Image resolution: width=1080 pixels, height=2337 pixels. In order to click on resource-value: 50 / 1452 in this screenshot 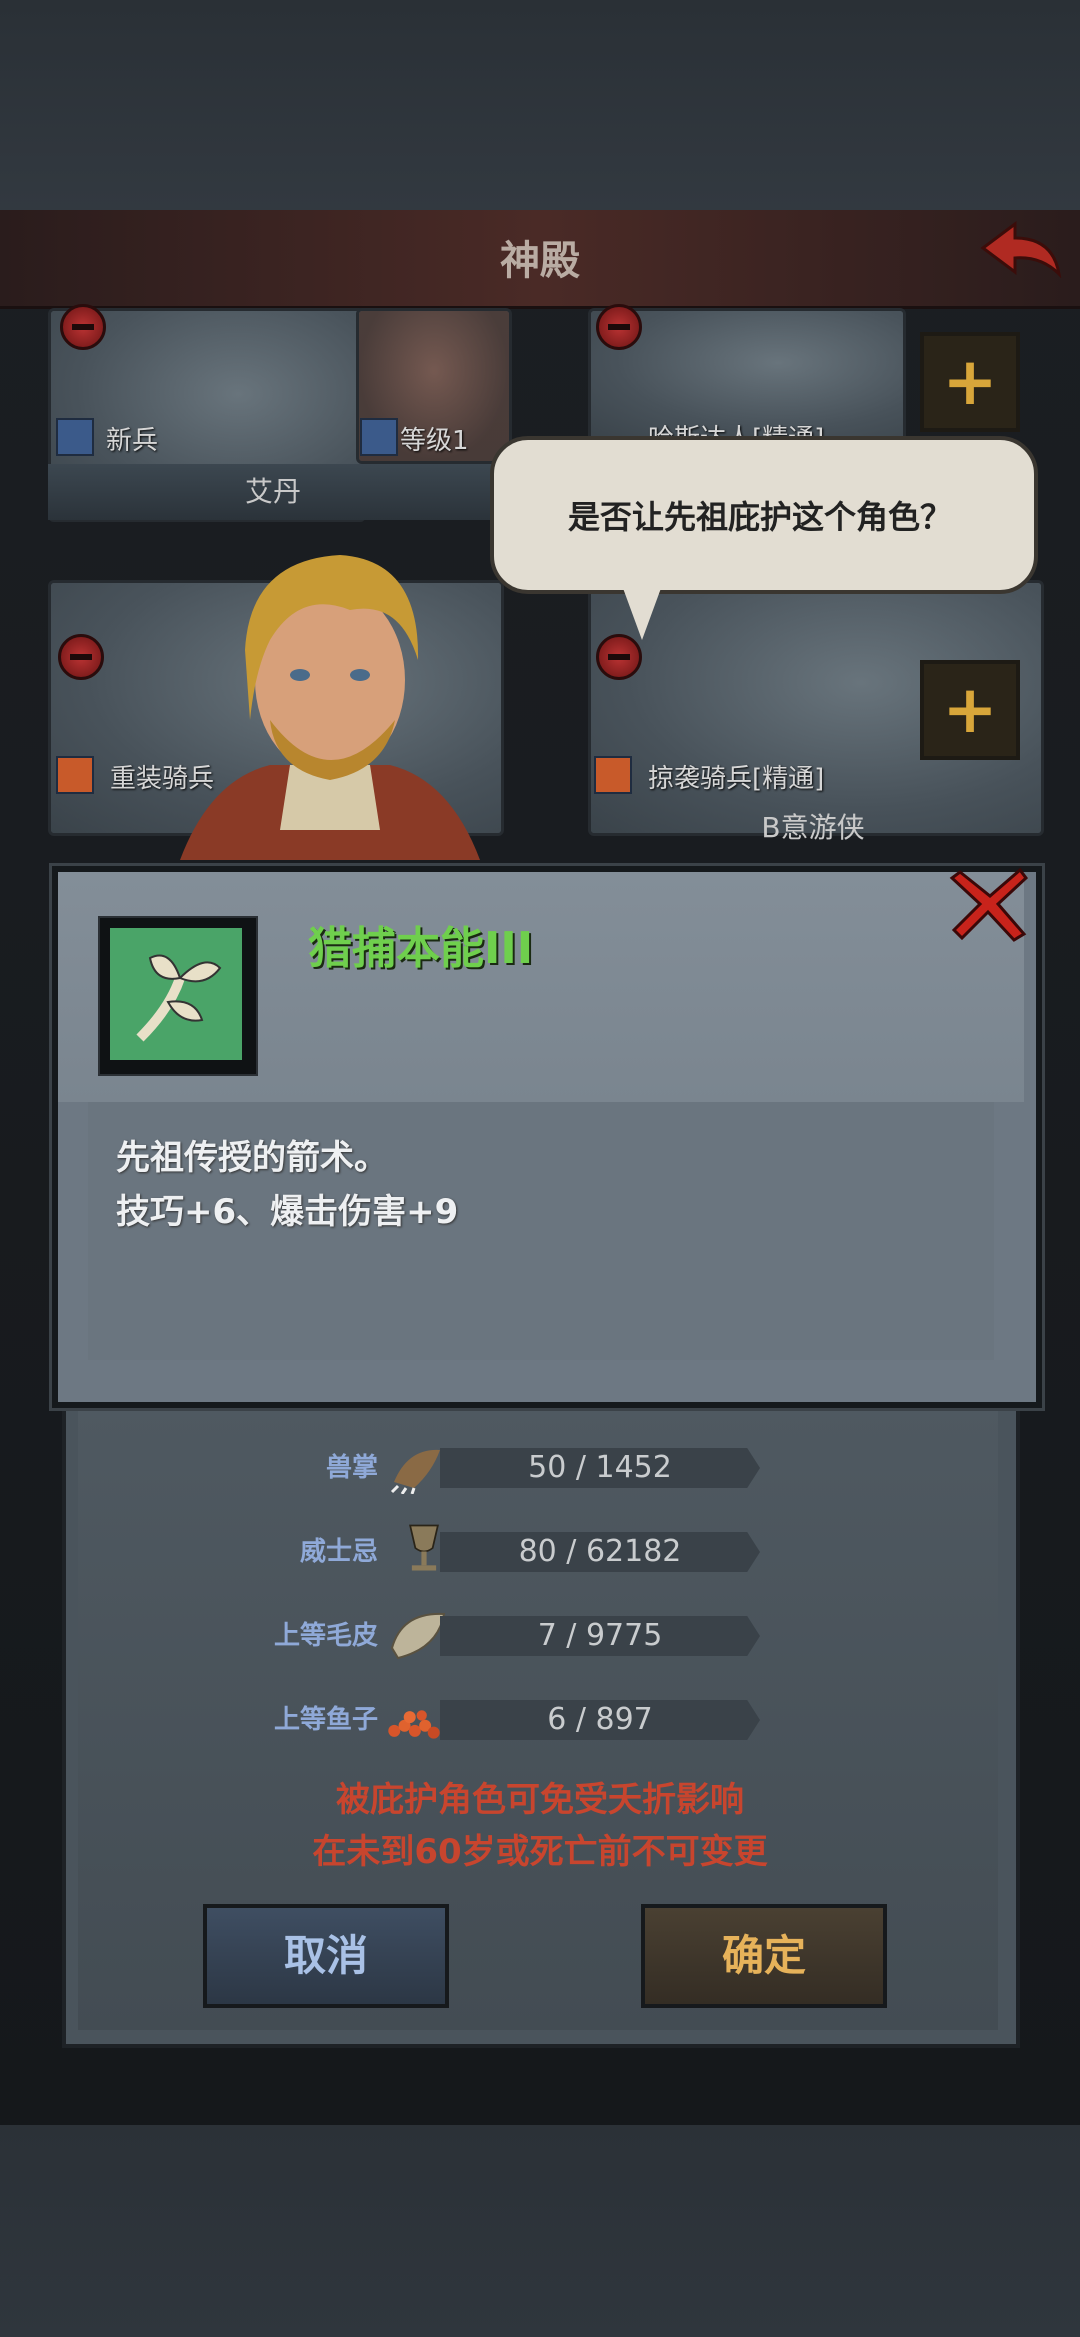, I will do `click(600, 1467)`.